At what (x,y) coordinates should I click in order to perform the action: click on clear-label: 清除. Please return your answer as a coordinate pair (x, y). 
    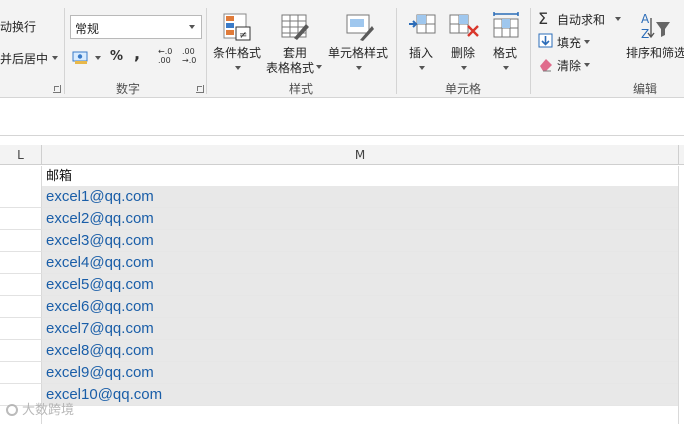
    Looking at the image, I should click on (569, 66).